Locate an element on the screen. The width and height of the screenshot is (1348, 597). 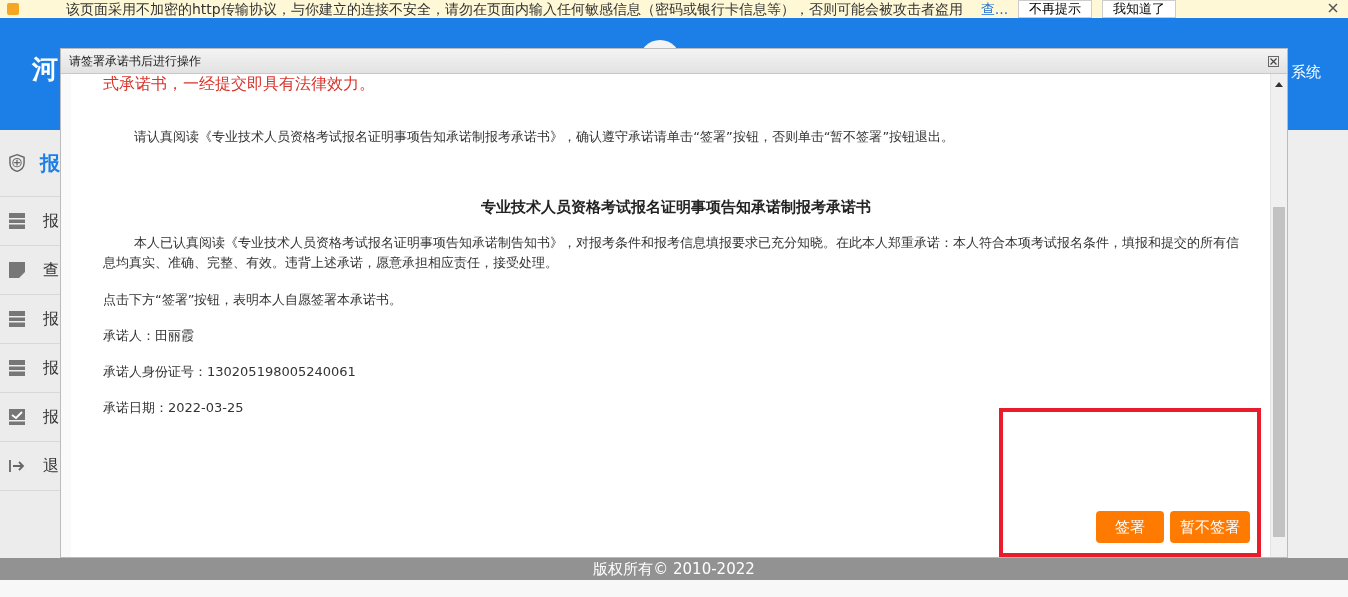
sidebar-heading: 报 is located at coordinates (50, 163).